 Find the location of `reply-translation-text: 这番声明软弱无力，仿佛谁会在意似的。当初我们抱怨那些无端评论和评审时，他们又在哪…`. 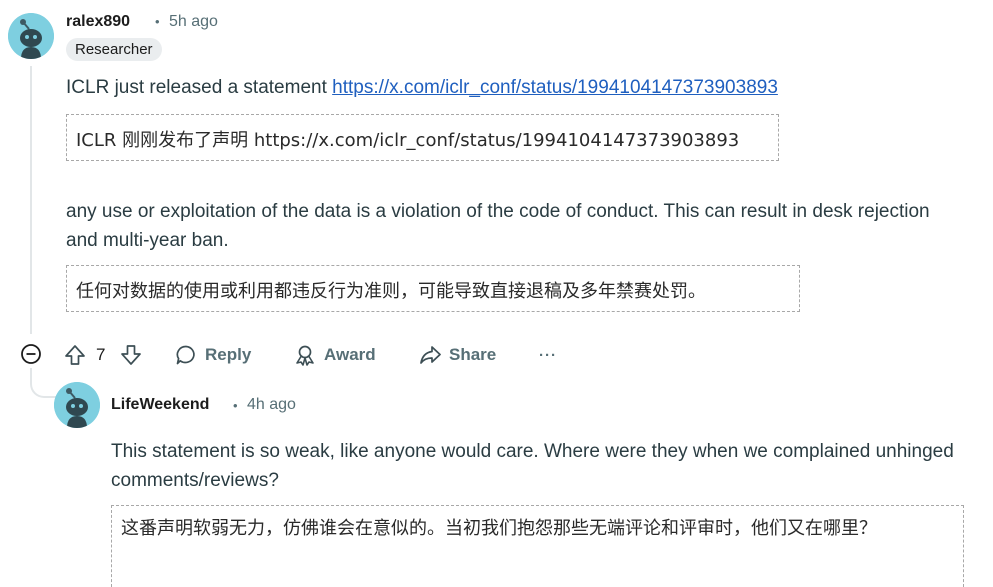

reply-translation-text: 这番声明软弱无力，仿佛谁会在意似的。当初我们抱怨那些无端评论和评审时，他们又在哪… is located at coordinates (499, 528).